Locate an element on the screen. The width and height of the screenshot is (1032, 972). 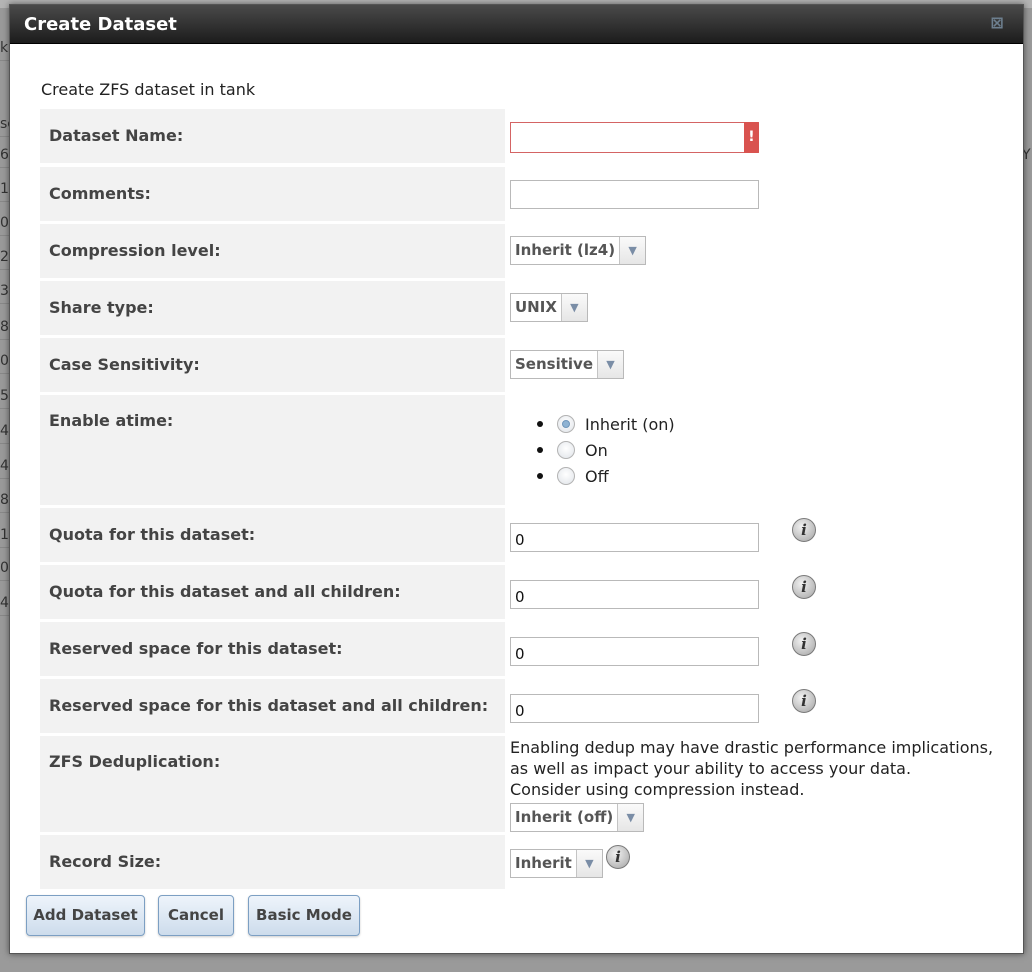
form-row-dataset-name: Dataset Name: ! is located at coordinates (527, 136).